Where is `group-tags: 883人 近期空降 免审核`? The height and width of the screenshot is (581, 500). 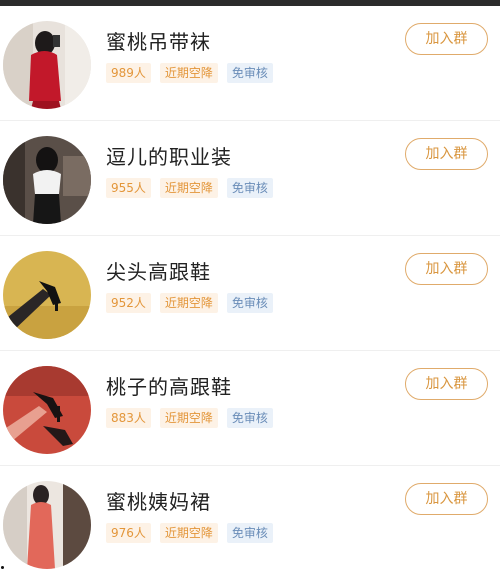
group-tags: 883人 近期空降 免审核 is located at coordinates (189, 418).